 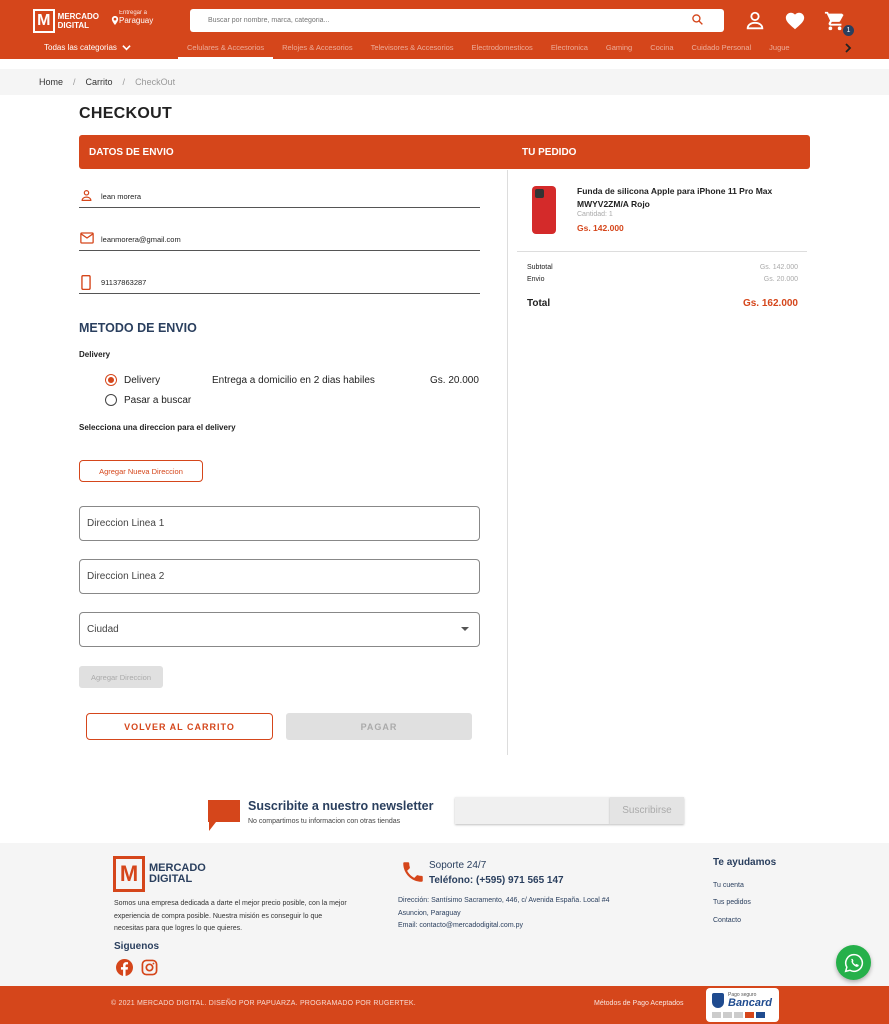 I want to click on search-bar, so click(x=457, y=20).